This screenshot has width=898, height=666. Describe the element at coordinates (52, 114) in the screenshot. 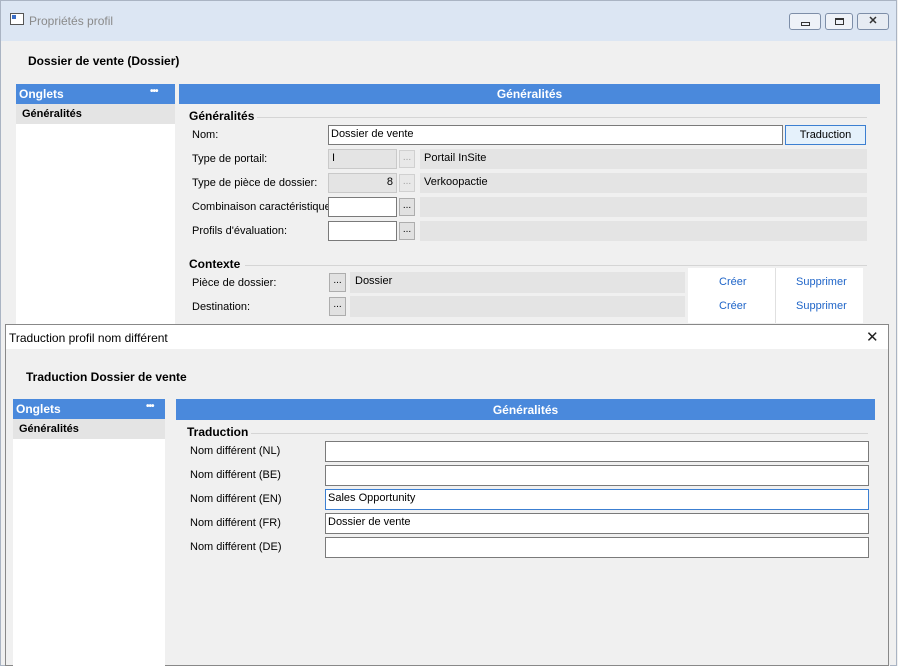

I see `tab-label: Généralités` at that location.